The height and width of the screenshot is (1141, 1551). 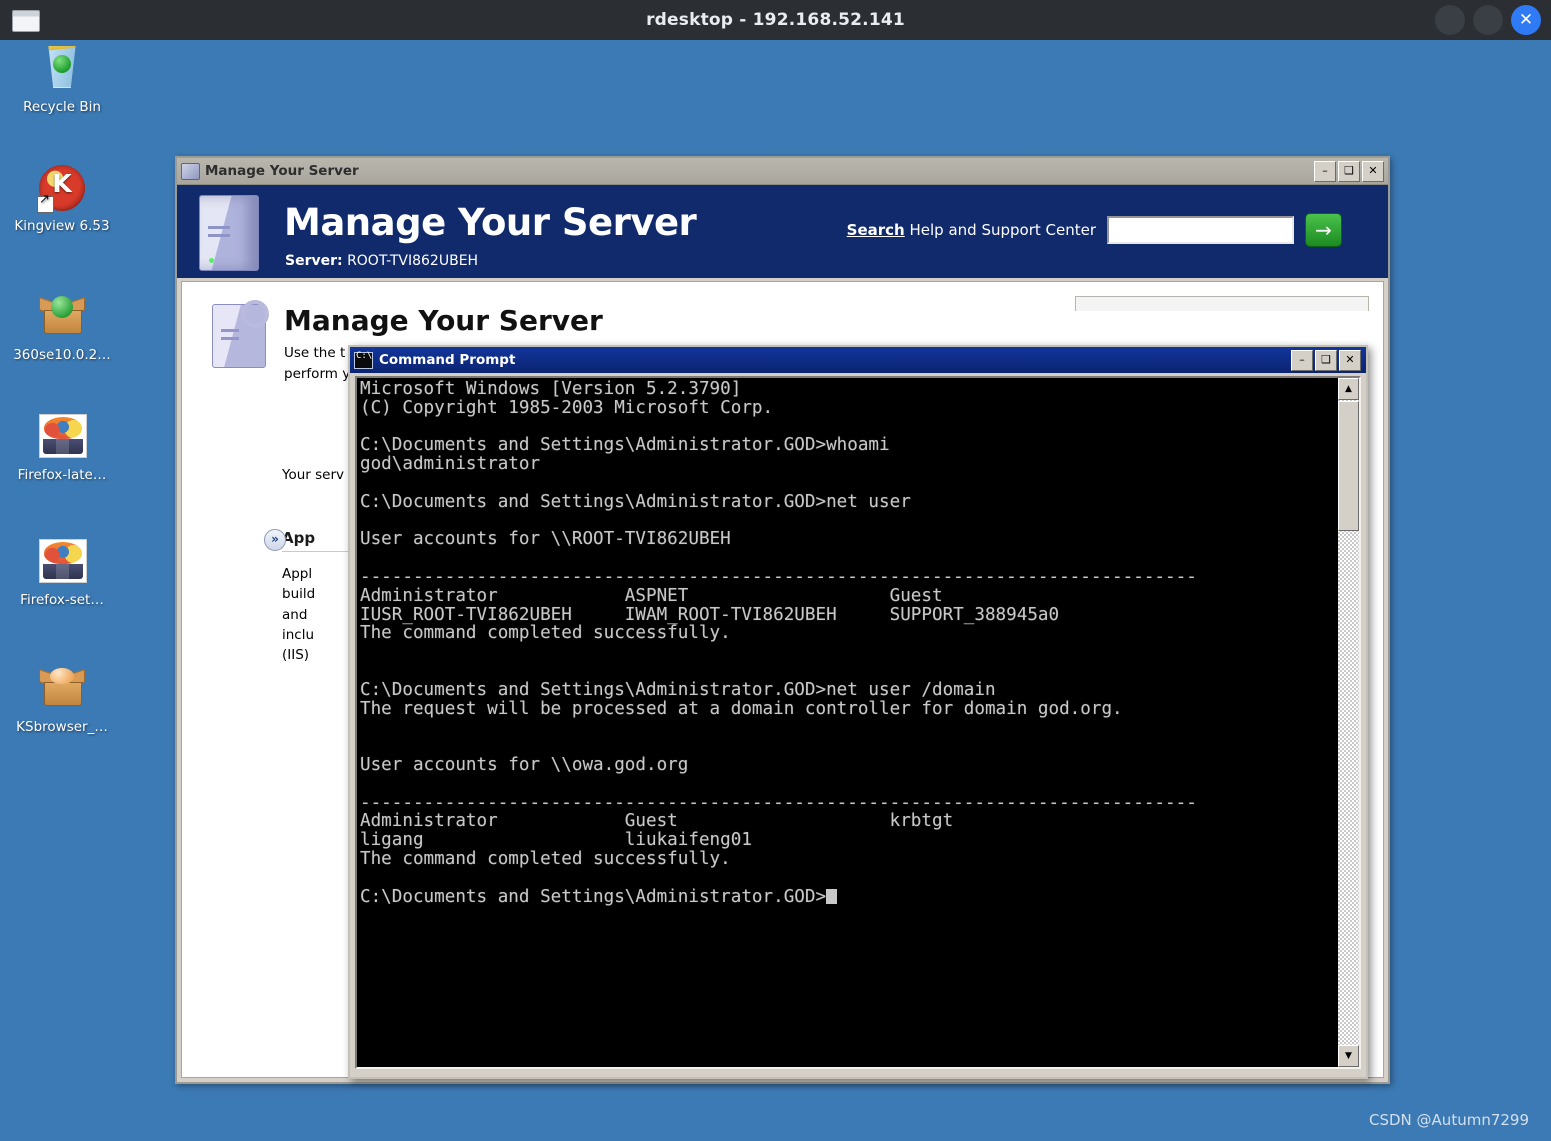 I want to click on mys-intro-line2: perform y, so click(x=317, y=373).